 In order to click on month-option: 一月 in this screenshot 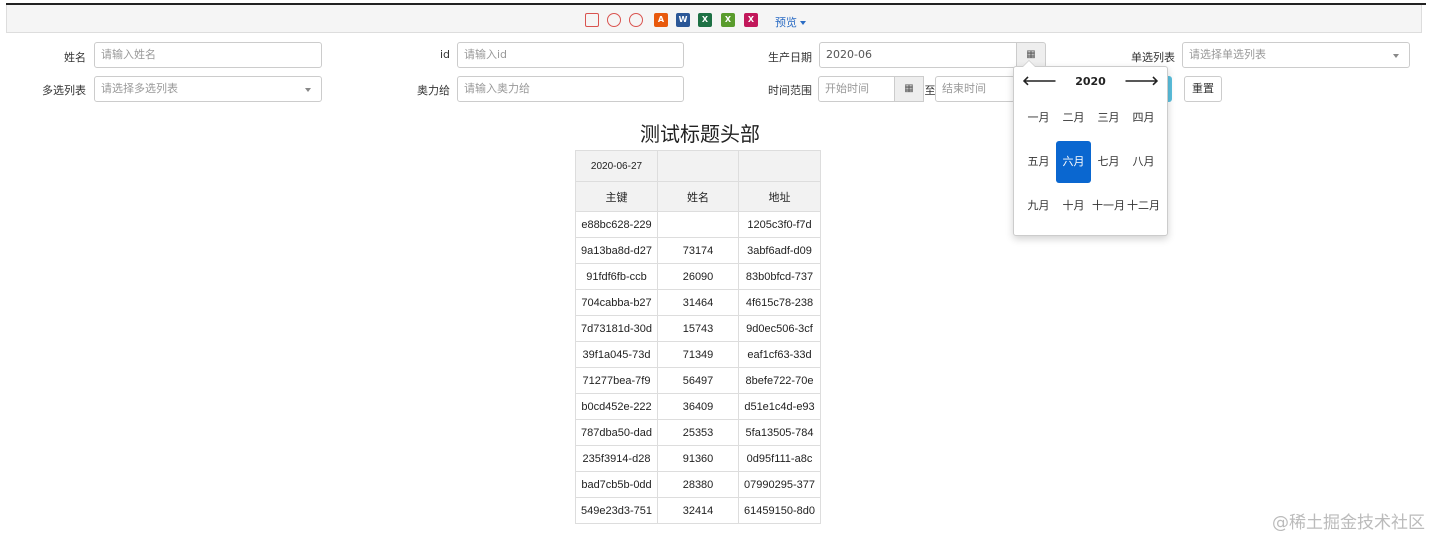, I will do `click(1038, 118)`.